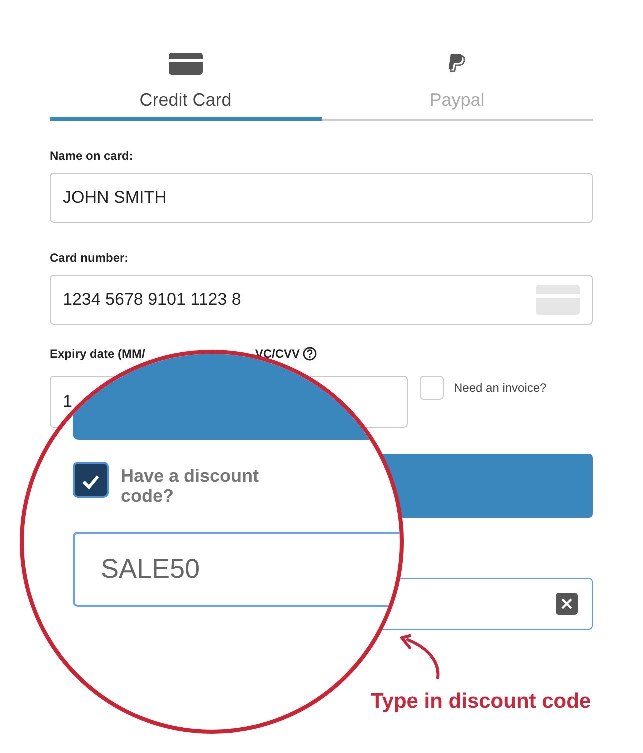  What do you see at coordinates (310, 354) in the screenshot?
I see `help-icon` at bounding box center [310, 354].